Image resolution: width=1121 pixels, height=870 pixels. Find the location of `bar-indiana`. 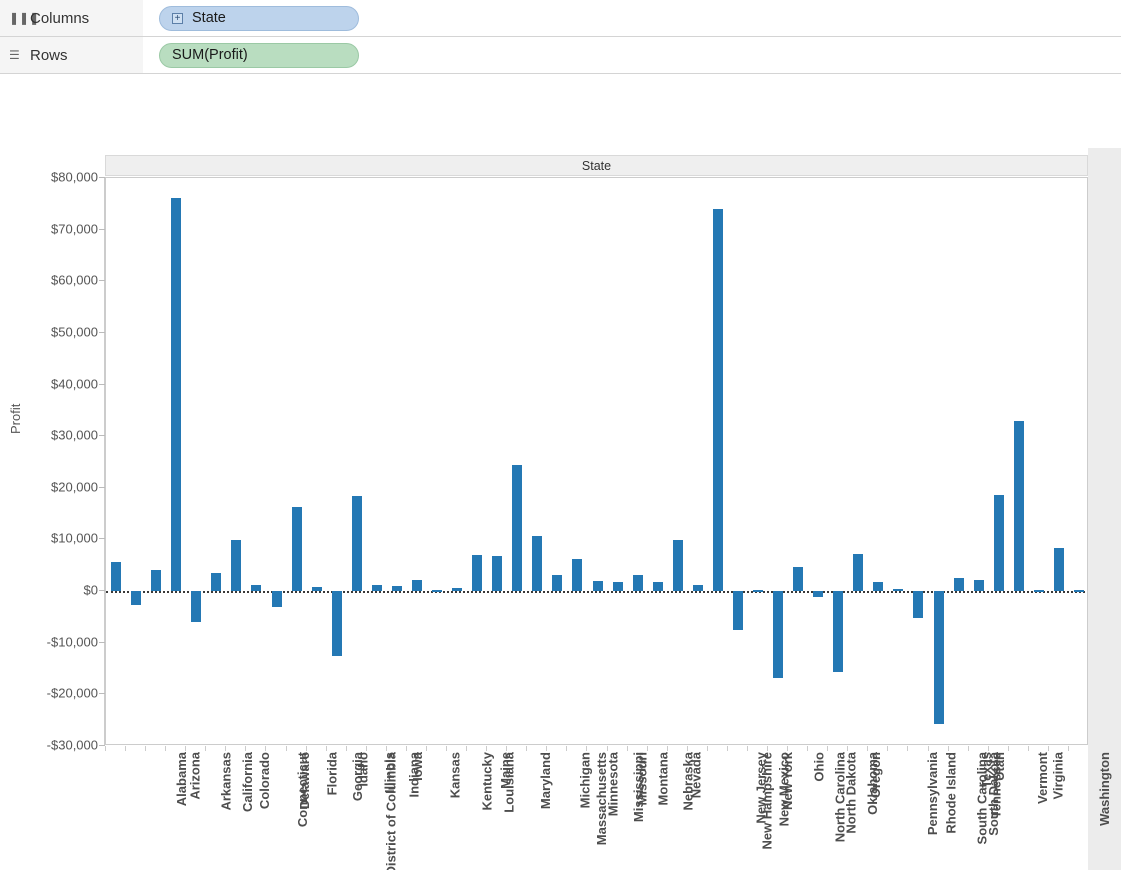

bar-indiana is located at coordinates (356, 544).